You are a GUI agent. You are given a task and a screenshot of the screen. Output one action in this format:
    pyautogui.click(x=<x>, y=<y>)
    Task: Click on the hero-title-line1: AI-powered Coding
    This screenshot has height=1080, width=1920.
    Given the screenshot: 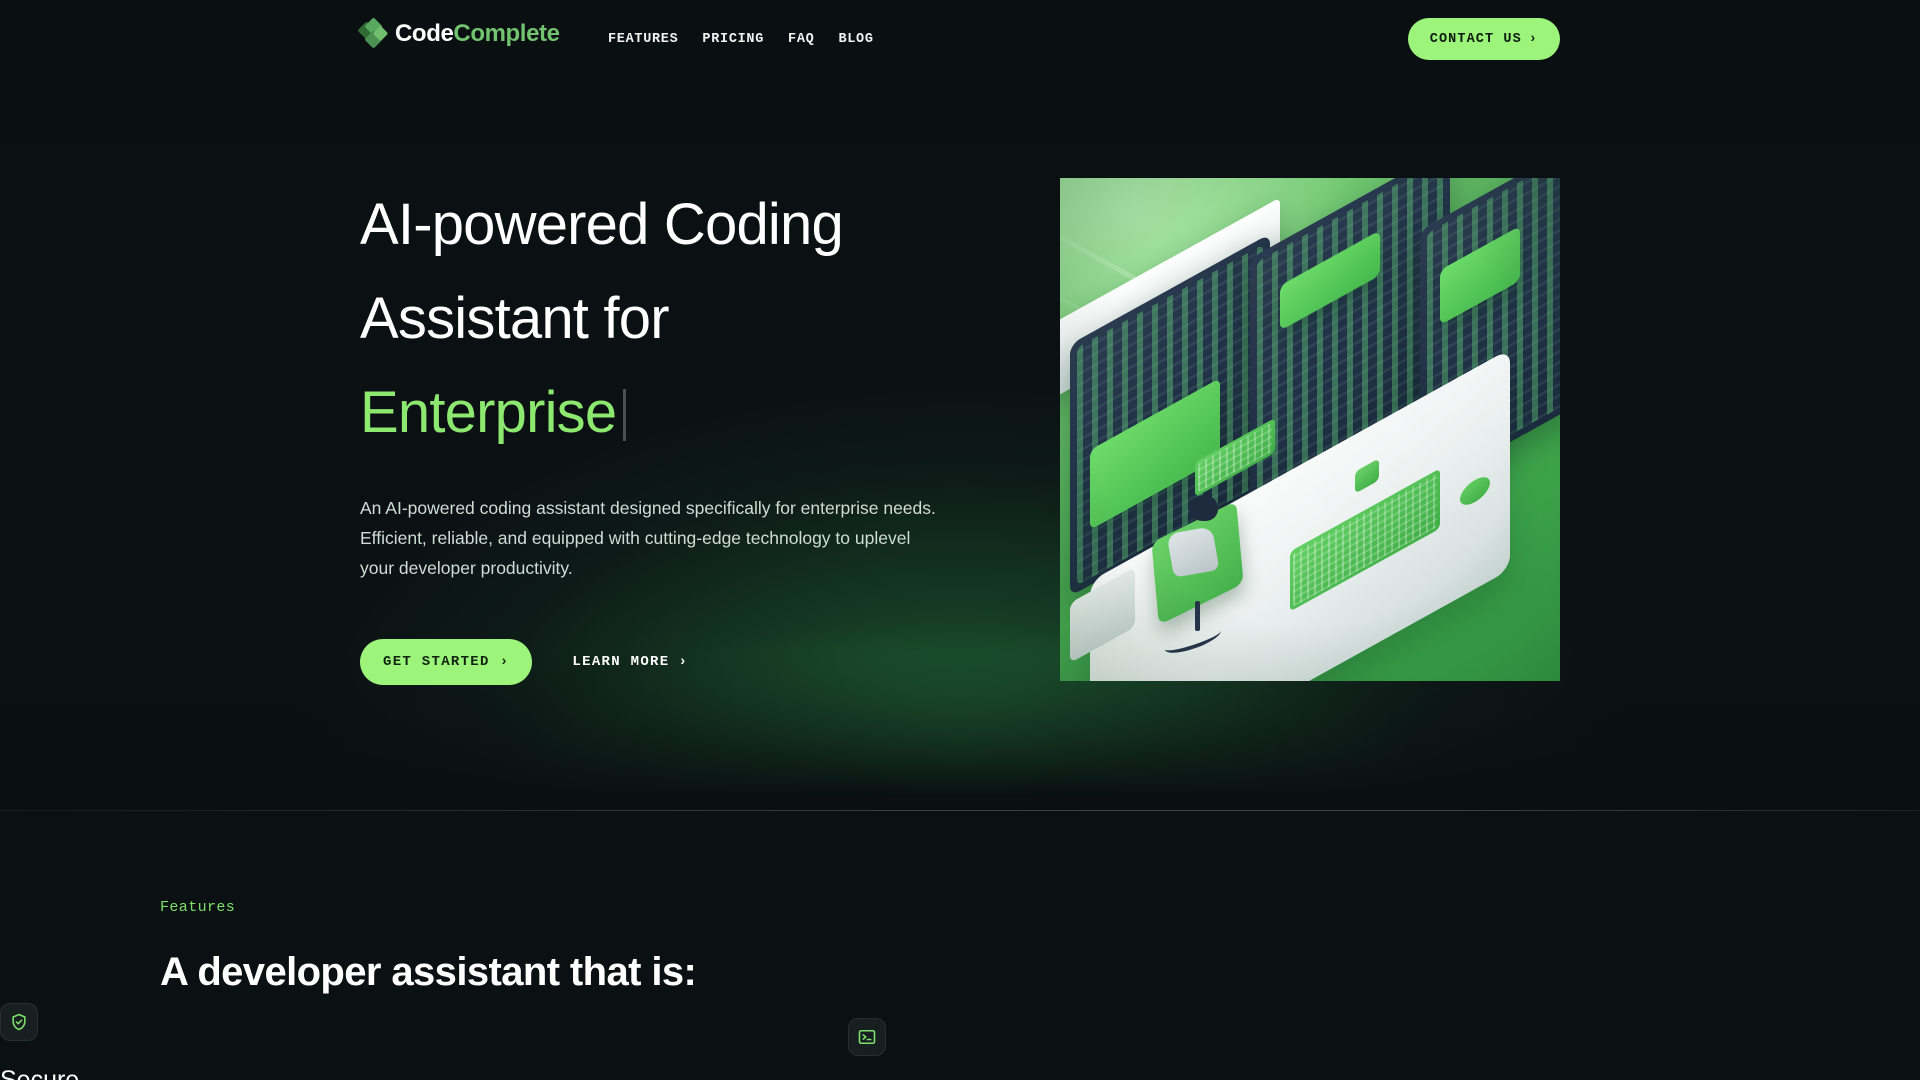 What is the action you would take?
    pyautogui.click(x=602, y=224)
    